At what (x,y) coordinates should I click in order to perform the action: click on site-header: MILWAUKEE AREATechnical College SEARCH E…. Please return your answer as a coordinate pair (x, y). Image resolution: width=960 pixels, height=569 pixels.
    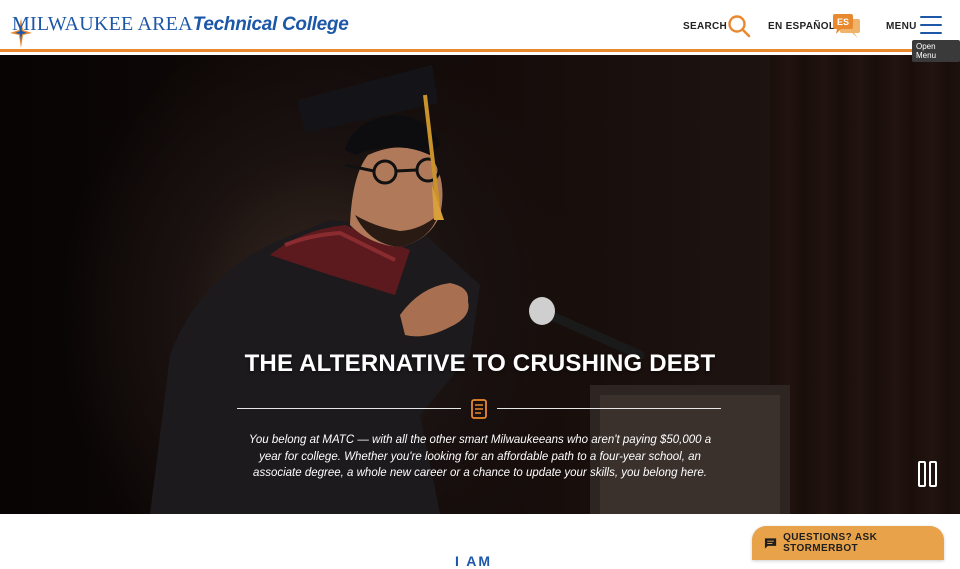
    Looking at the image, I should click on (480, 26).